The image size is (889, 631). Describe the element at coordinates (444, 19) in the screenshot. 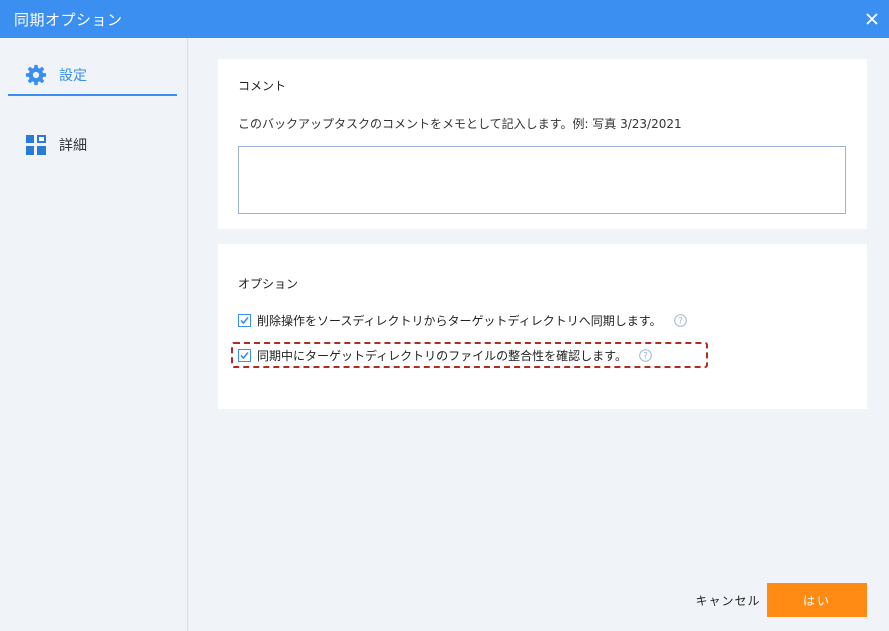

I see `title-bar: 同期オプション` at that location.